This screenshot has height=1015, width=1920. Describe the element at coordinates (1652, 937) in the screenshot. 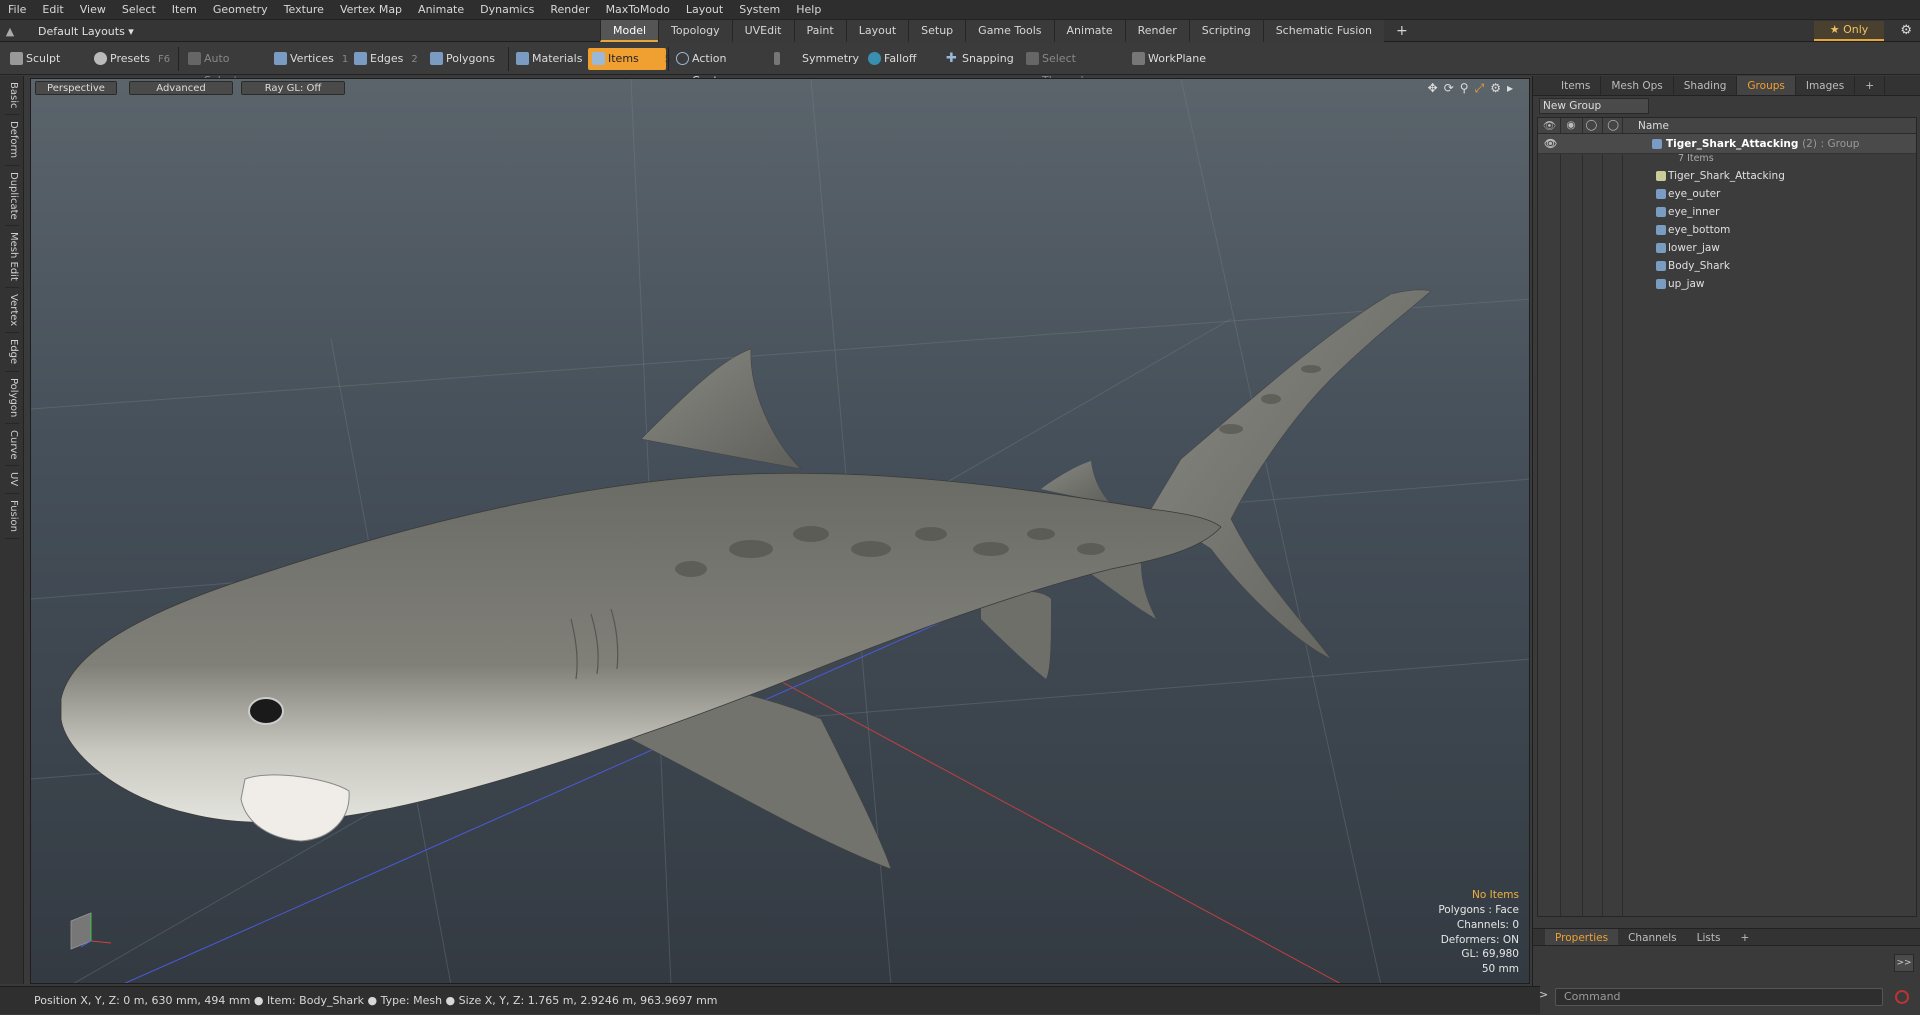

I see `tab-channels: Channels` at that location.